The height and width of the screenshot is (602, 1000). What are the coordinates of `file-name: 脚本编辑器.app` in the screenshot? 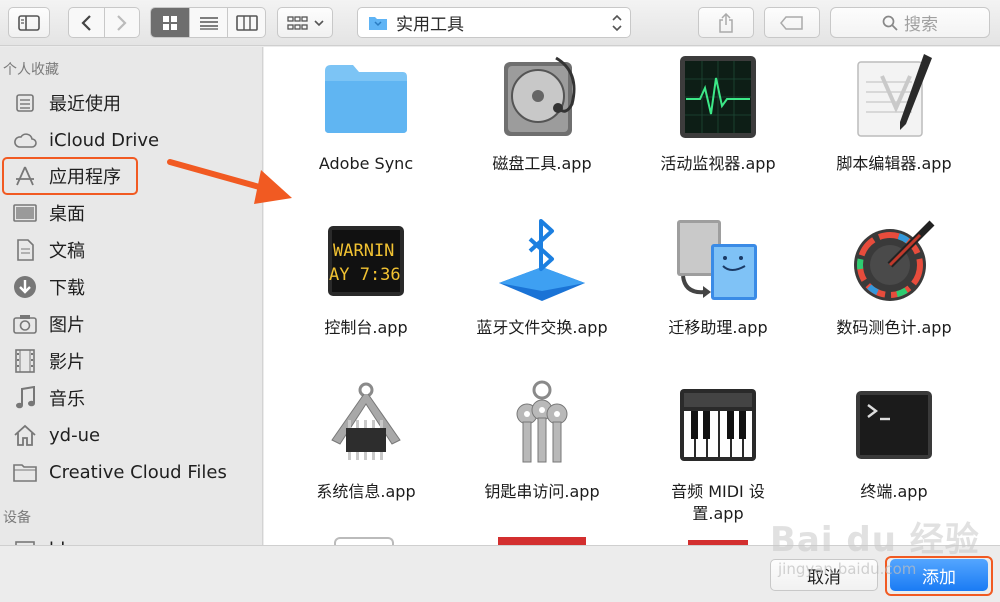 It's located at (894, 163).